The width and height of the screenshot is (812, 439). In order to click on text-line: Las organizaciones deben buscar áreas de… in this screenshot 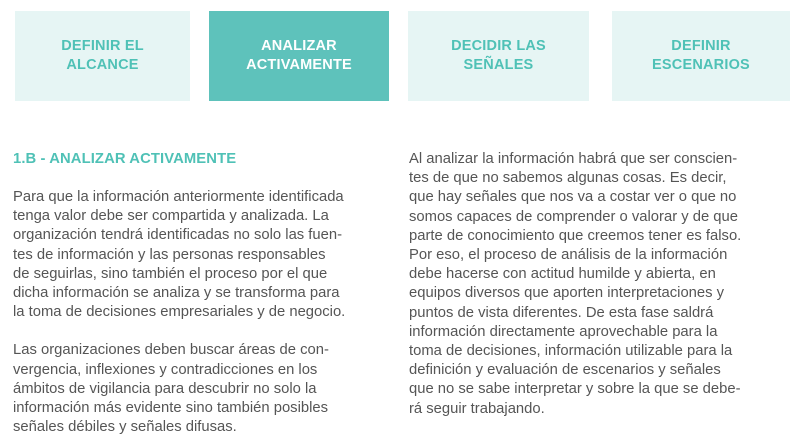, I will do `click(171, 350)`.